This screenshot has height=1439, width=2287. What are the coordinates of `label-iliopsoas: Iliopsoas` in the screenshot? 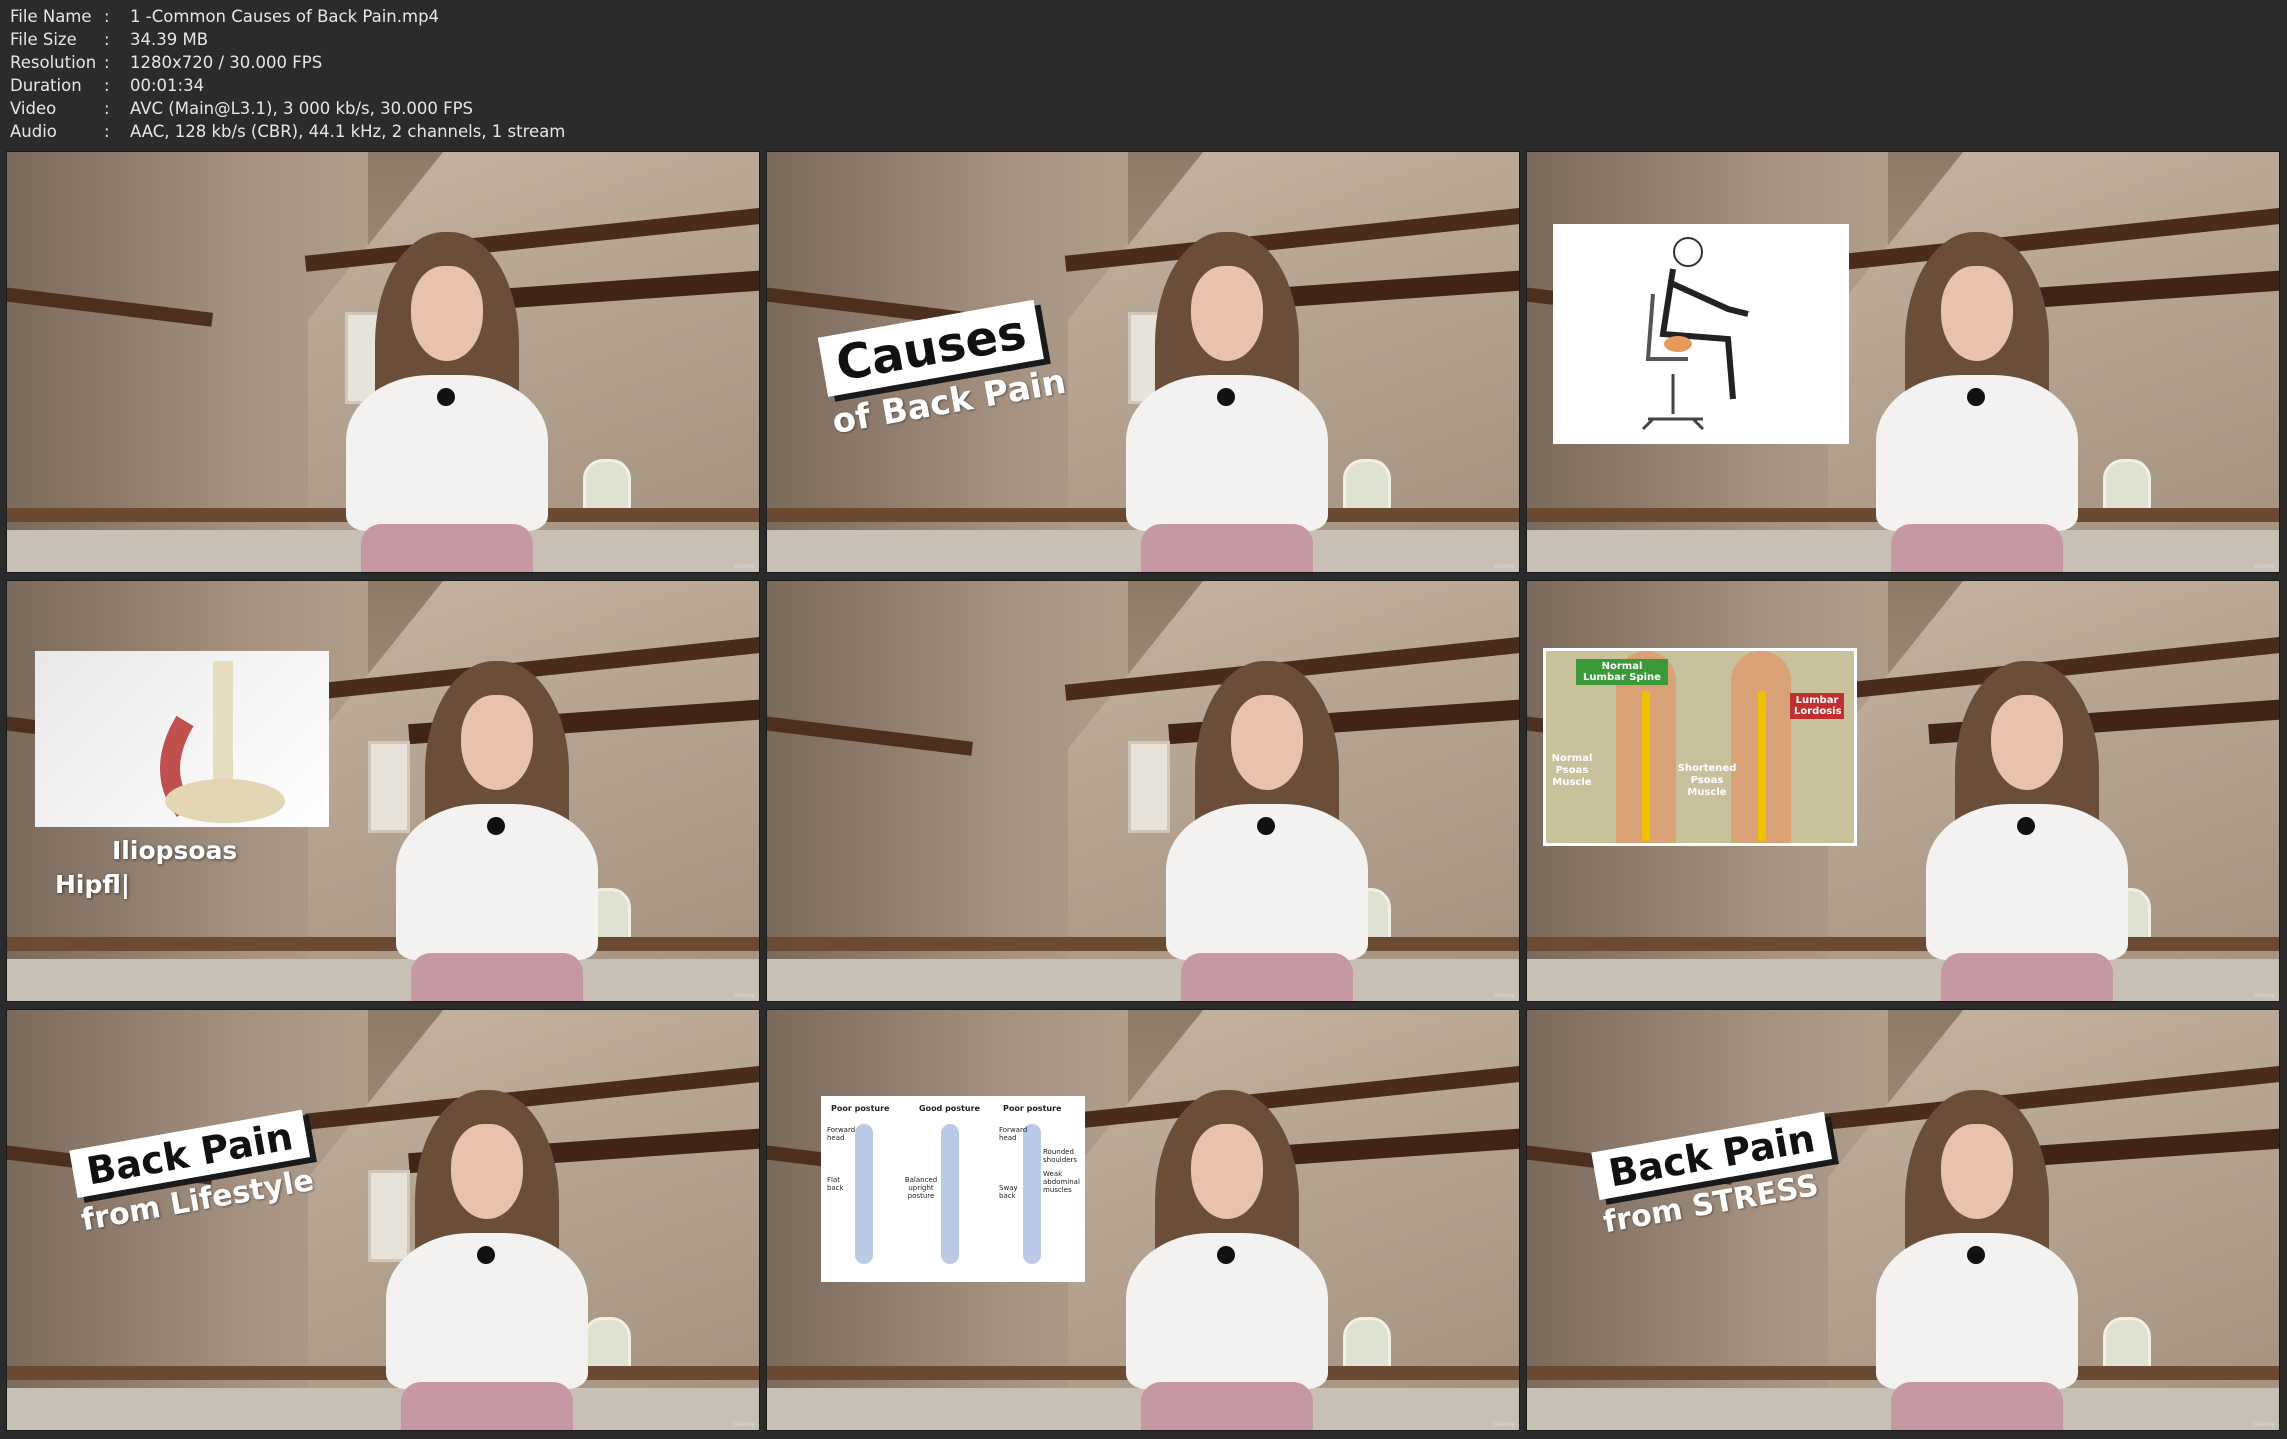 It's located at (175, 850).